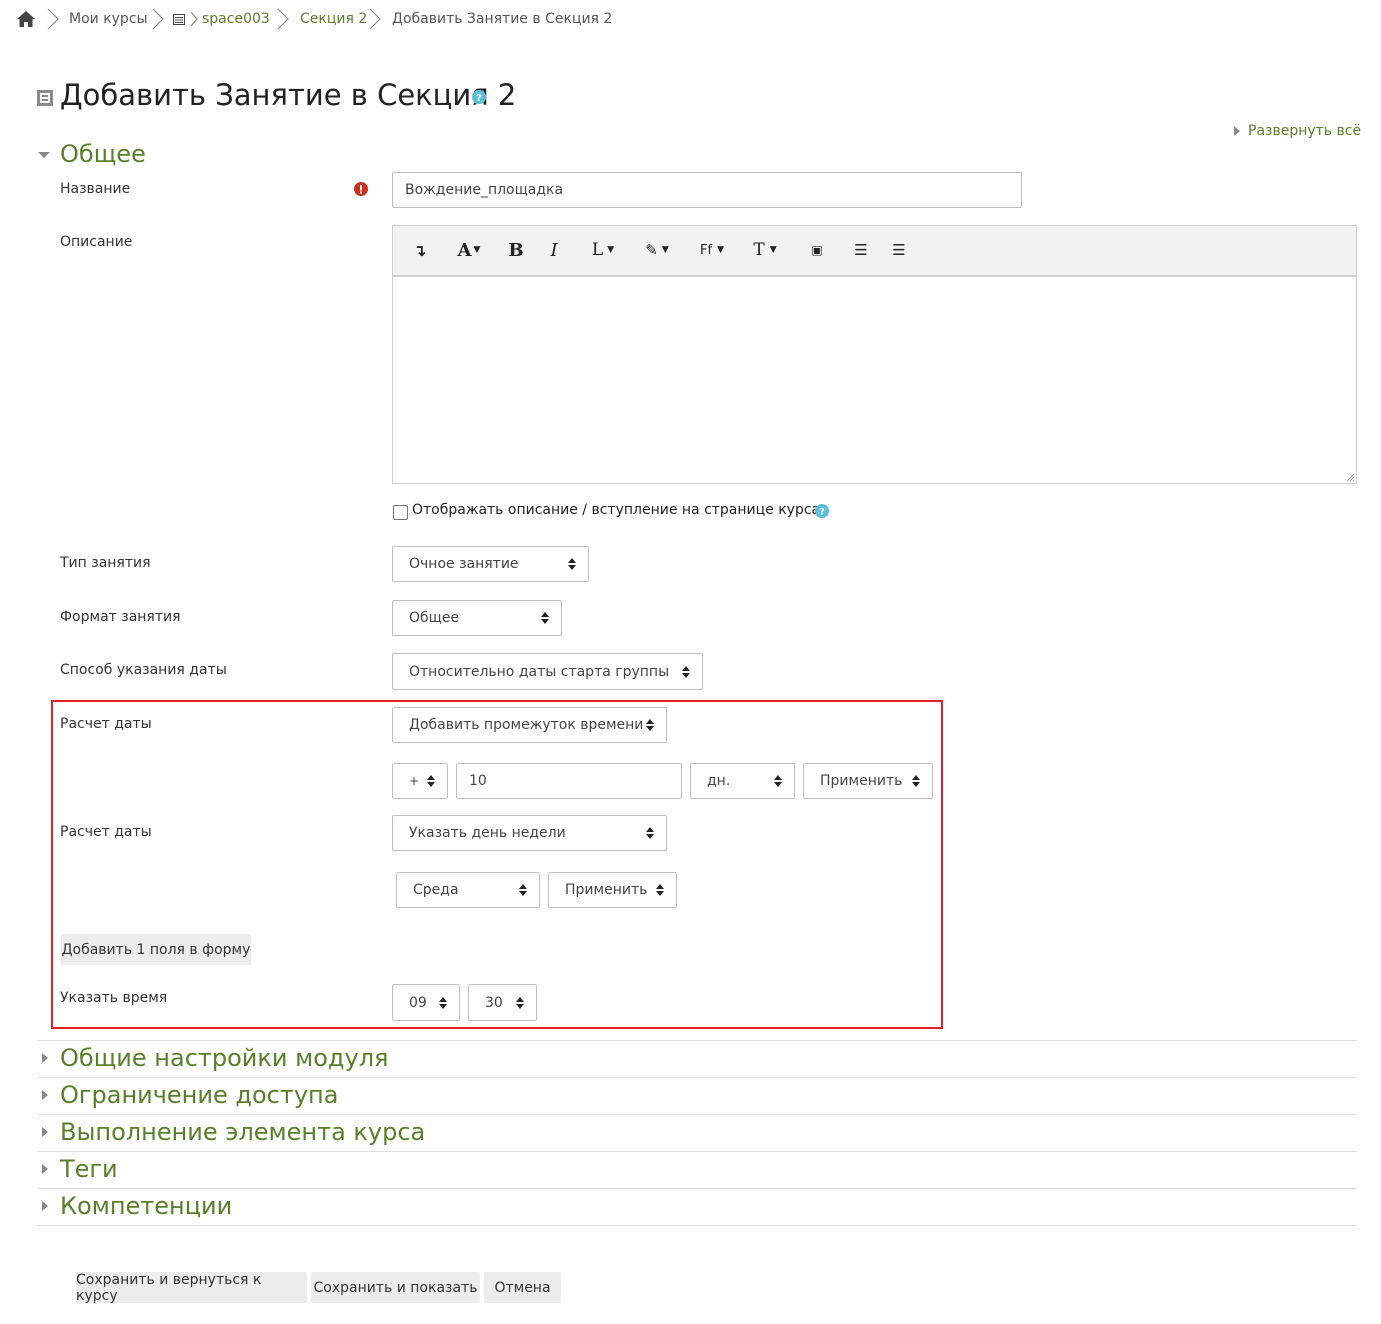  I want to click on show-description-checkbox, so click(400, 512).